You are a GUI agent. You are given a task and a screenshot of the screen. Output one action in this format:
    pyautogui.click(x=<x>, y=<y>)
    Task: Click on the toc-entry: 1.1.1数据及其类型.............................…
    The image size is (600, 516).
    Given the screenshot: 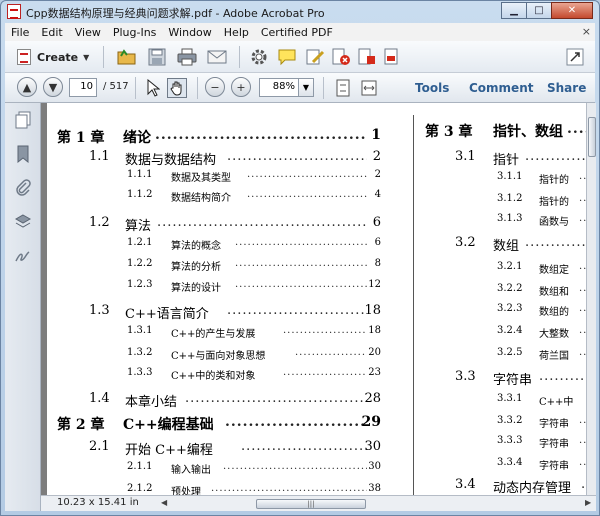 What is the action you would take?
    pyautogui.click(x=262, y=178)
    